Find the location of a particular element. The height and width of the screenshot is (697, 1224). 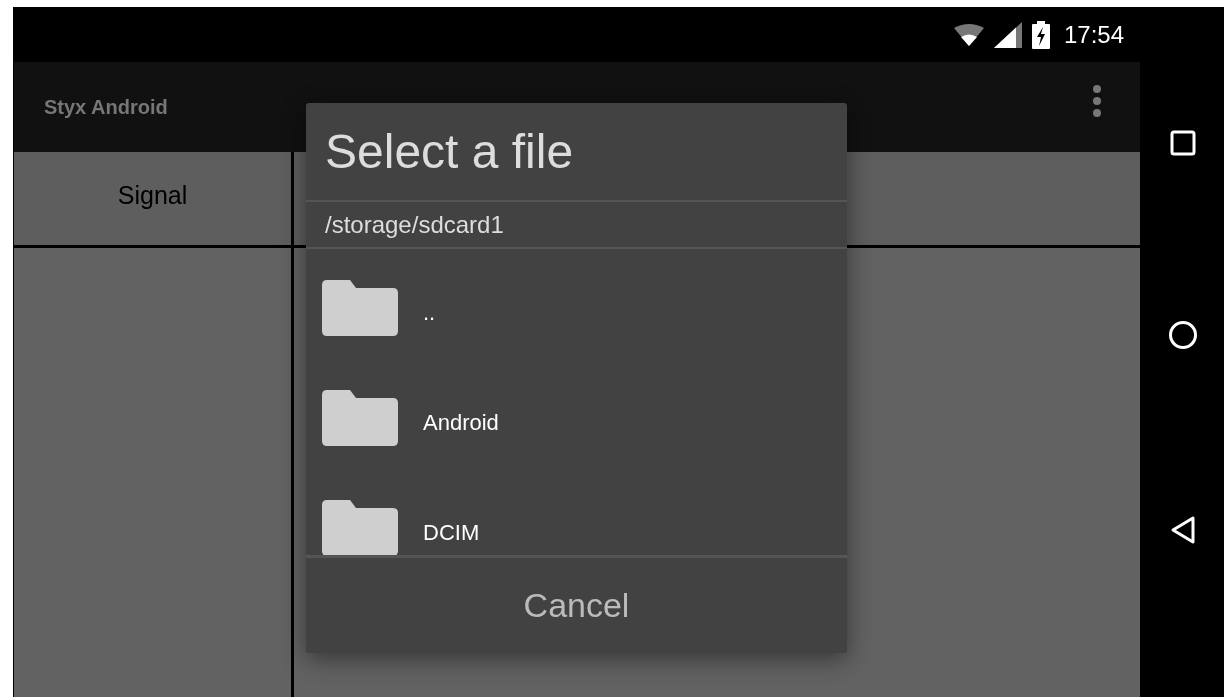

dialog-title: Select a file is located at coordinates (576, 152).